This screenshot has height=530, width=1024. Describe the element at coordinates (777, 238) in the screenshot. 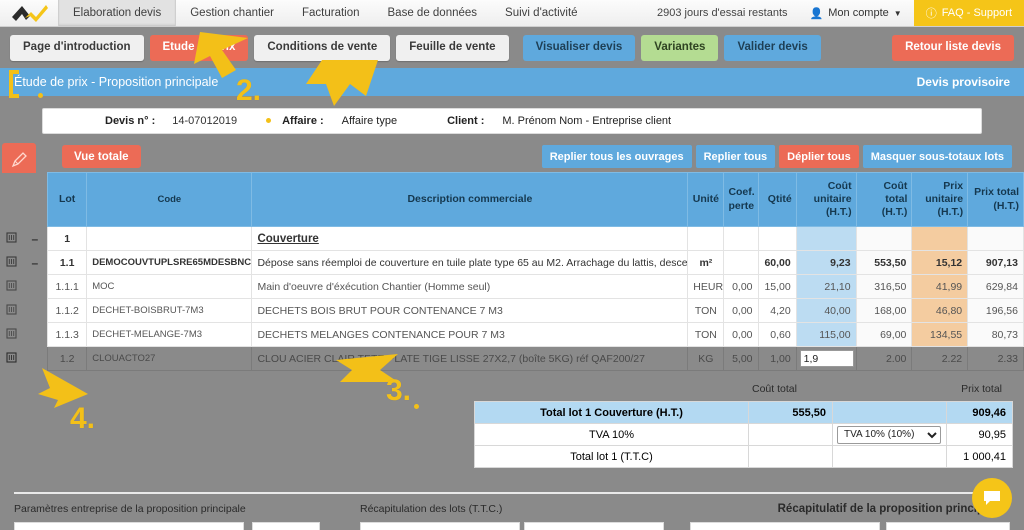

I see `cell-qtite` at that location.